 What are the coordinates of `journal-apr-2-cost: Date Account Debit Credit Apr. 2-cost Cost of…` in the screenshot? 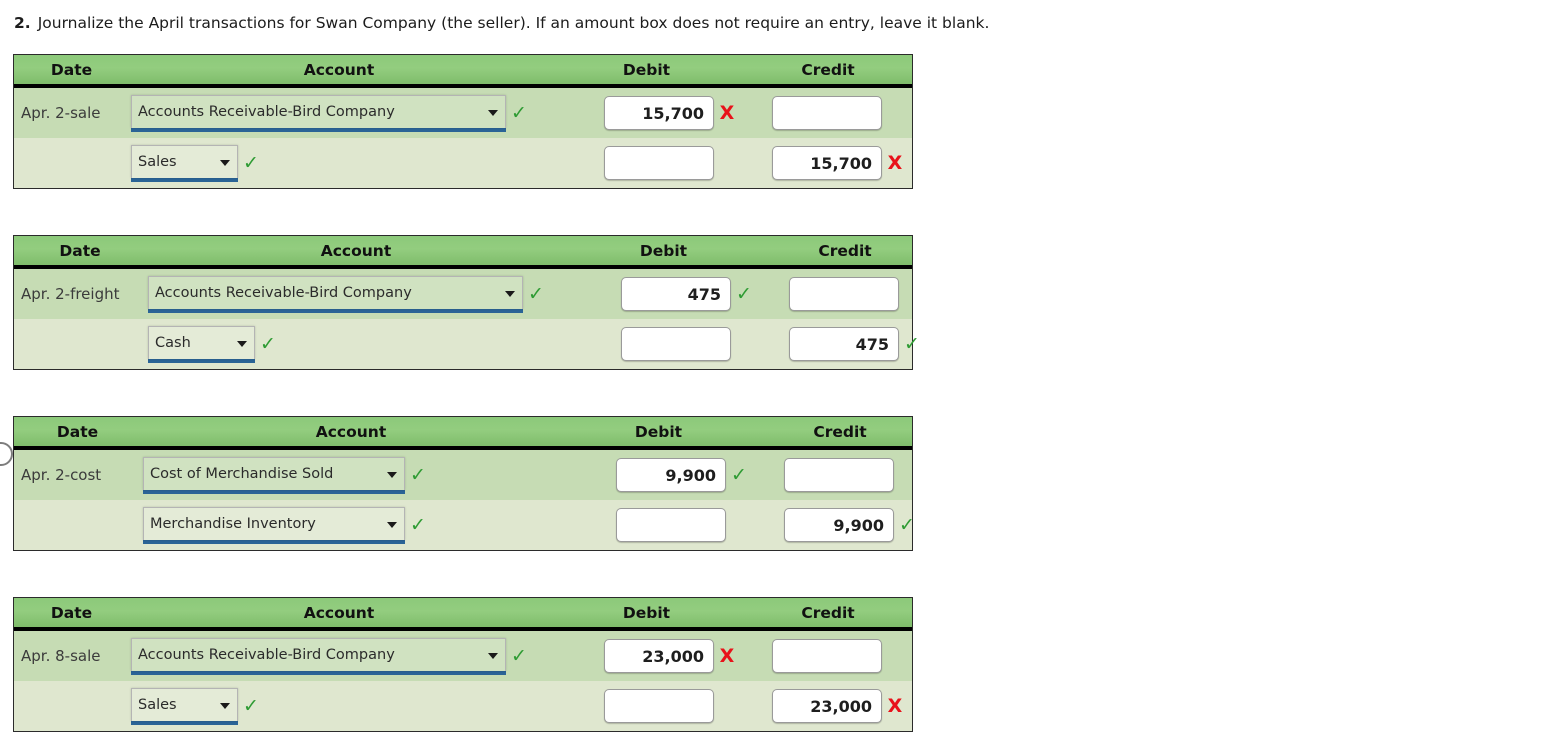 It's located at (464, 483).